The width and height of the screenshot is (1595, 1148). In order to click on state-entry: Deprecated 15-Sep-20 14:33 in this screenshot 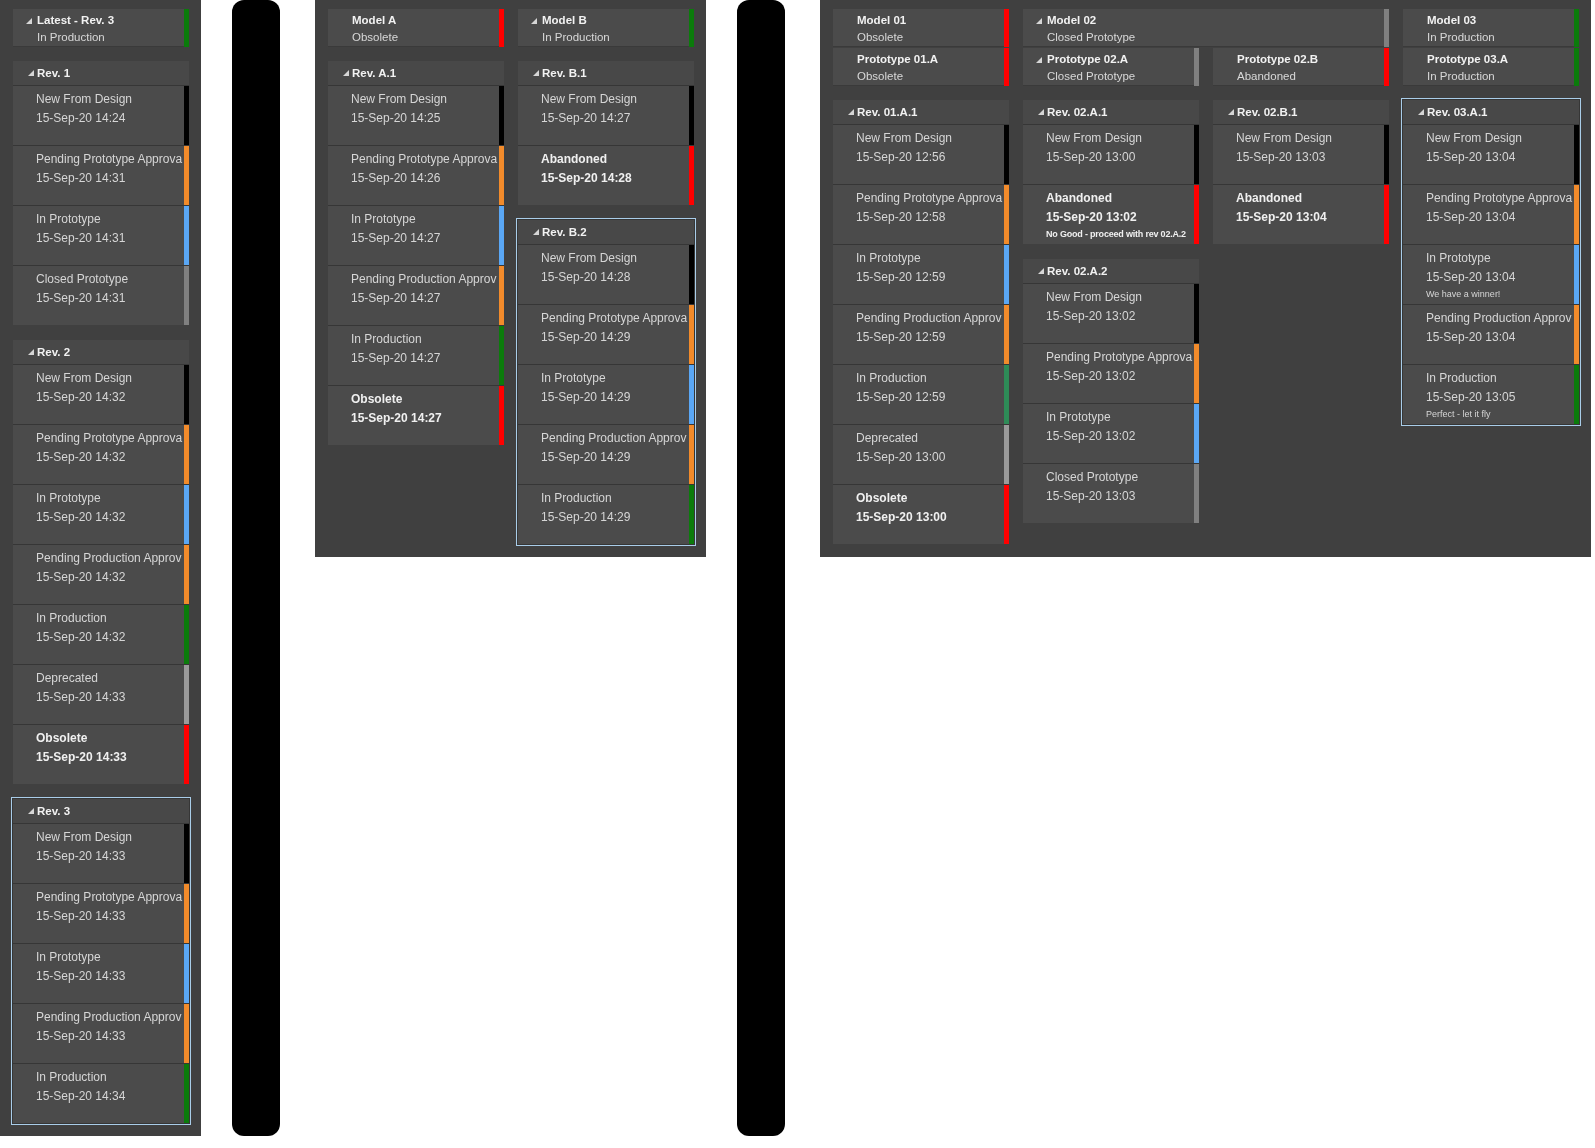, I will do `click(101, 694)`.